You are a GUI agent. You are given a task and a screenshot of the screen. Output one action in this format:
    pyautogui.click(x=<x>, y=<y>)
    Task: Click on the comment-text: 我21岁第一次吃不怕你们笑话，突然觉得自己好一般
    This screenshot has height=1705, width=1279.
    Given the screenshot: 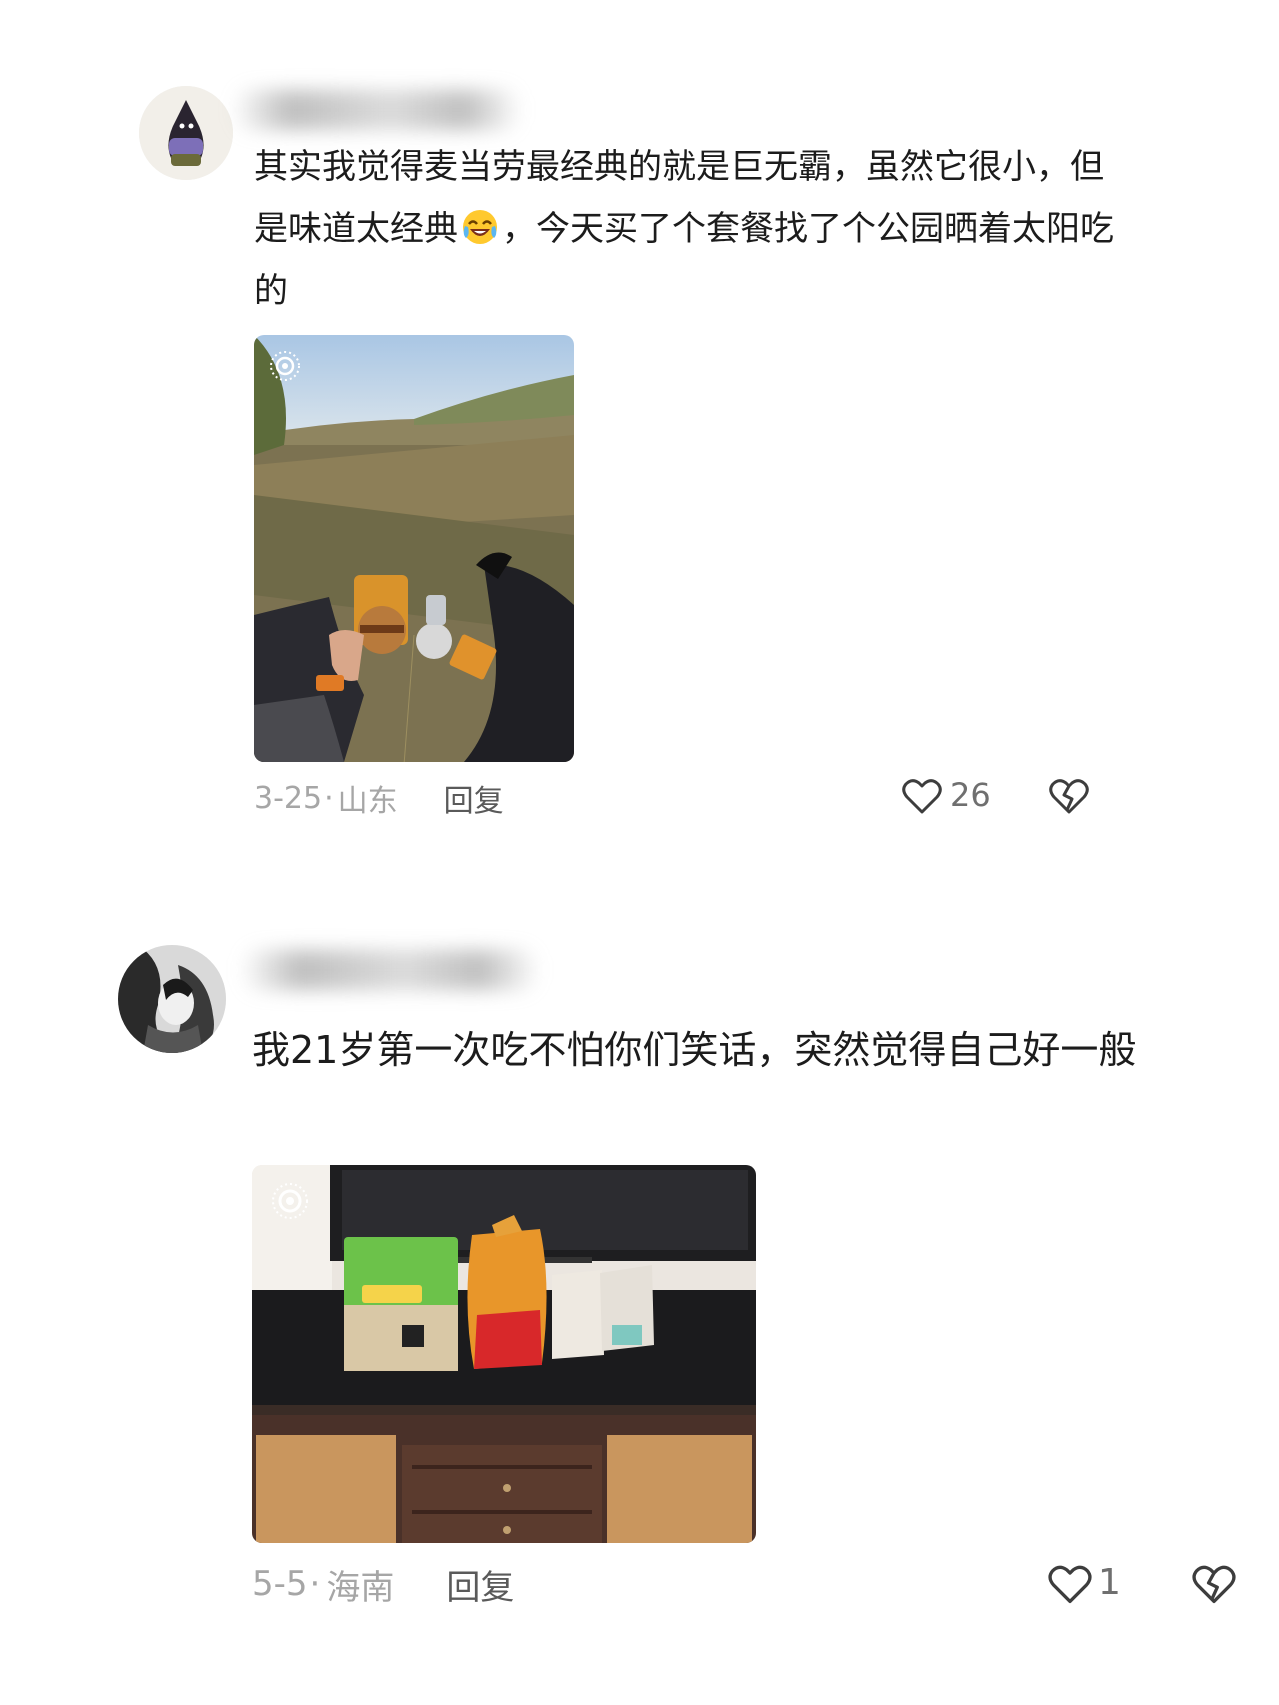 What is the action you would take?
    pyautogui.click(x=694, y=1050)
    